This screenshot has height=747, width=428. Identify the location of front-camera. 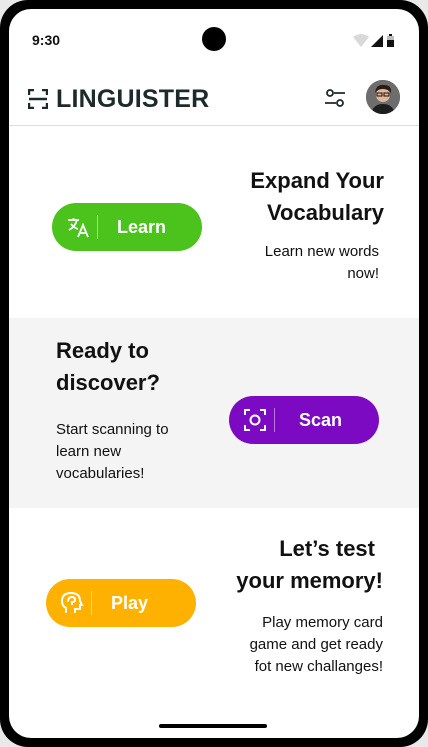
(214, 39).